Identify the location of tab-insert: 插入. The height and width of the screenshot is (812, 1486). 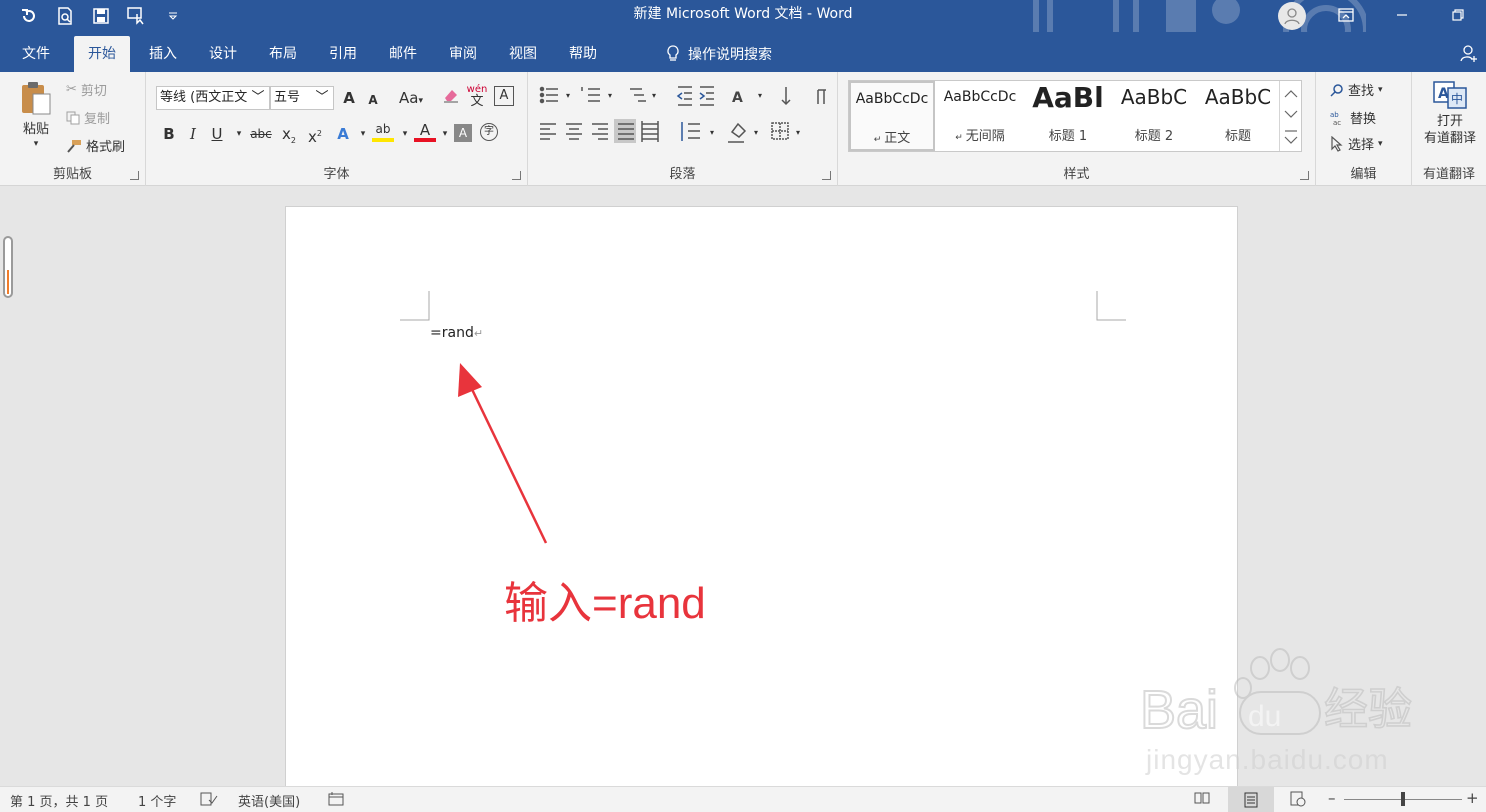
(163, 54).